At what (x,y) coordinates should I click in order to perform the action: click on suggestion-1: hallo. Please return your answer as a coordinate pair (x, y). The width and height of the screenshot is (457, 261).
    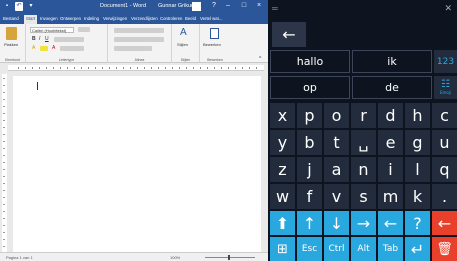
    Looking at the image, I should click on (310, 61).